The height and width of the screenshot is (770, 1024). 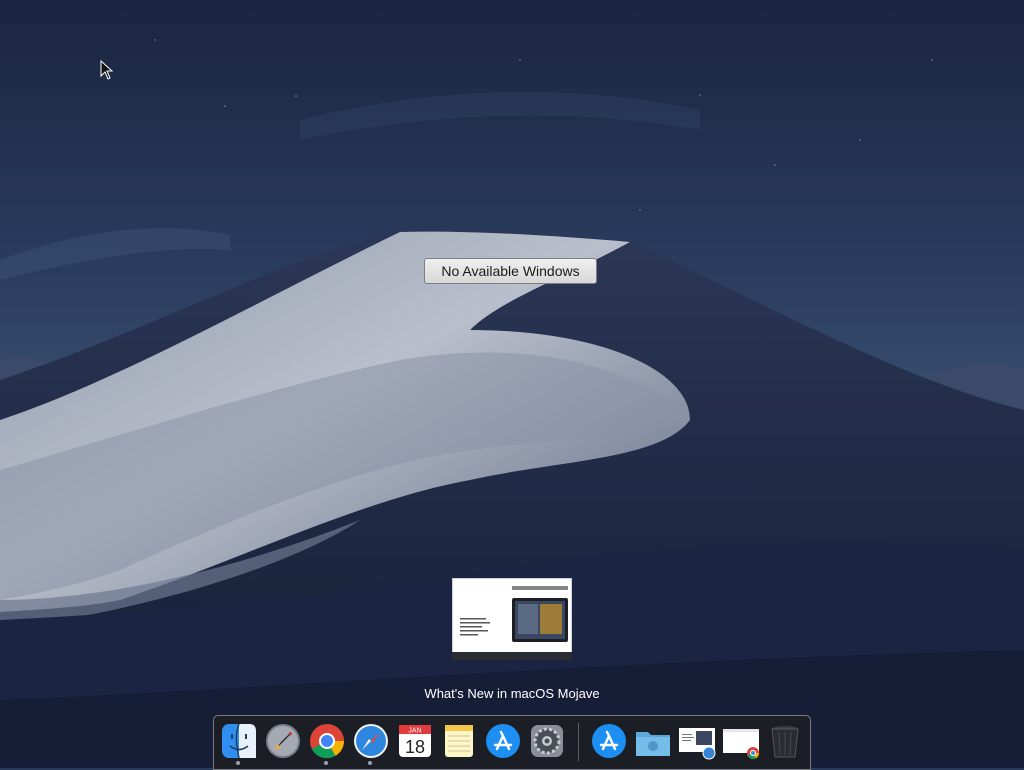 I want to click on notes-dock-item, so click(x=459, y=741).